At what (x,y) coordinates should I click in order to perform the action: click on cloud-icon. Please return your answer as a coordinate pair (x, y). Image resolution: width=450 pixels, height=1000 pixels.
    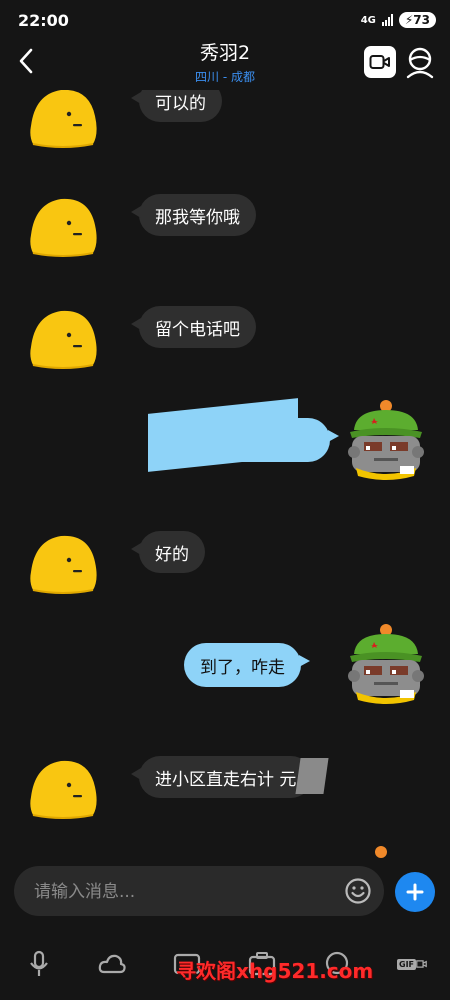
    Looking at the image, I should click on (112, 964).